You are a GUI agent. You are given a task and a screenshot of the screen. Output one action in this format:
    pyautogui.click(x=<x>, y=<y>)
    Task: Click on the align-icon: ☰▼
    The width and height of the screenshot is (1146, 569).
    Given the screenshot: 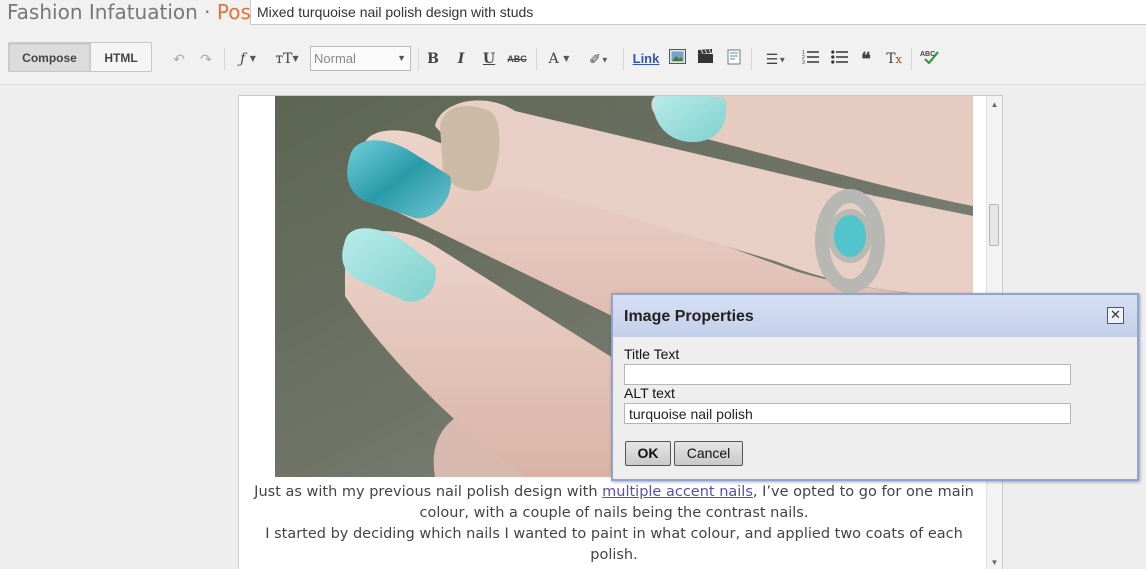 What is the action you would take?
    pyautogui.click(x=776, y=59)
    